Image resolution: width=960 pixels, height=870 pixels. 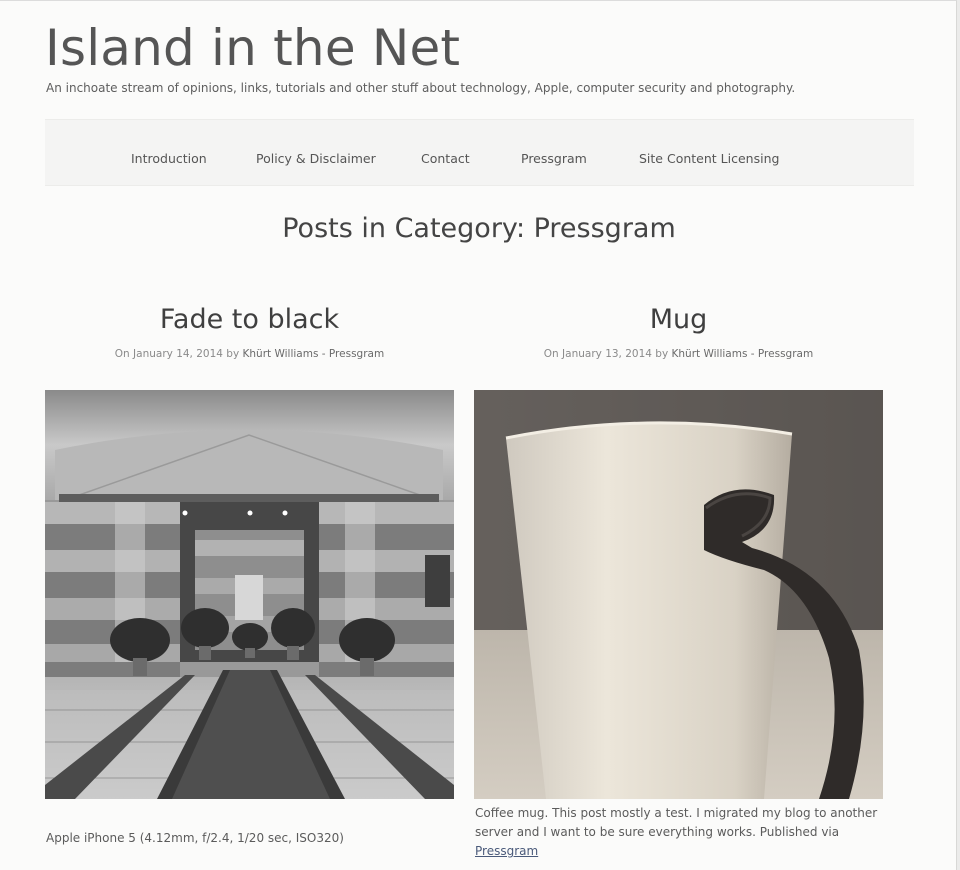 I want to click on post-title: Fade to black, so click(x=249, y=319).